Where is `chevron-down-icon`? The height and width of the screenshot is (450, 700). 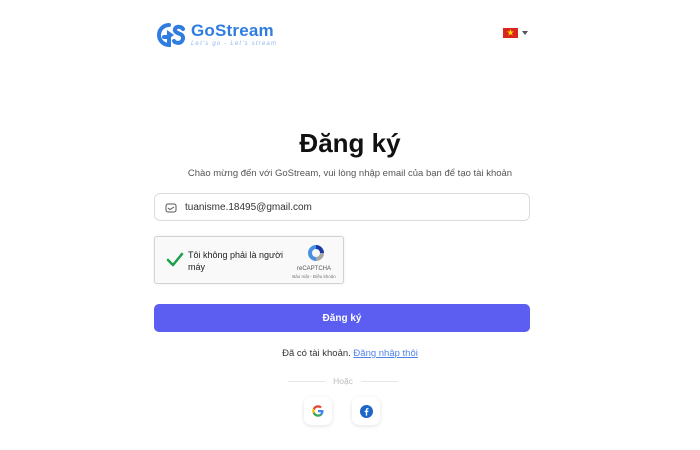 chevron-down-icon is located at coordinates (525, 33).